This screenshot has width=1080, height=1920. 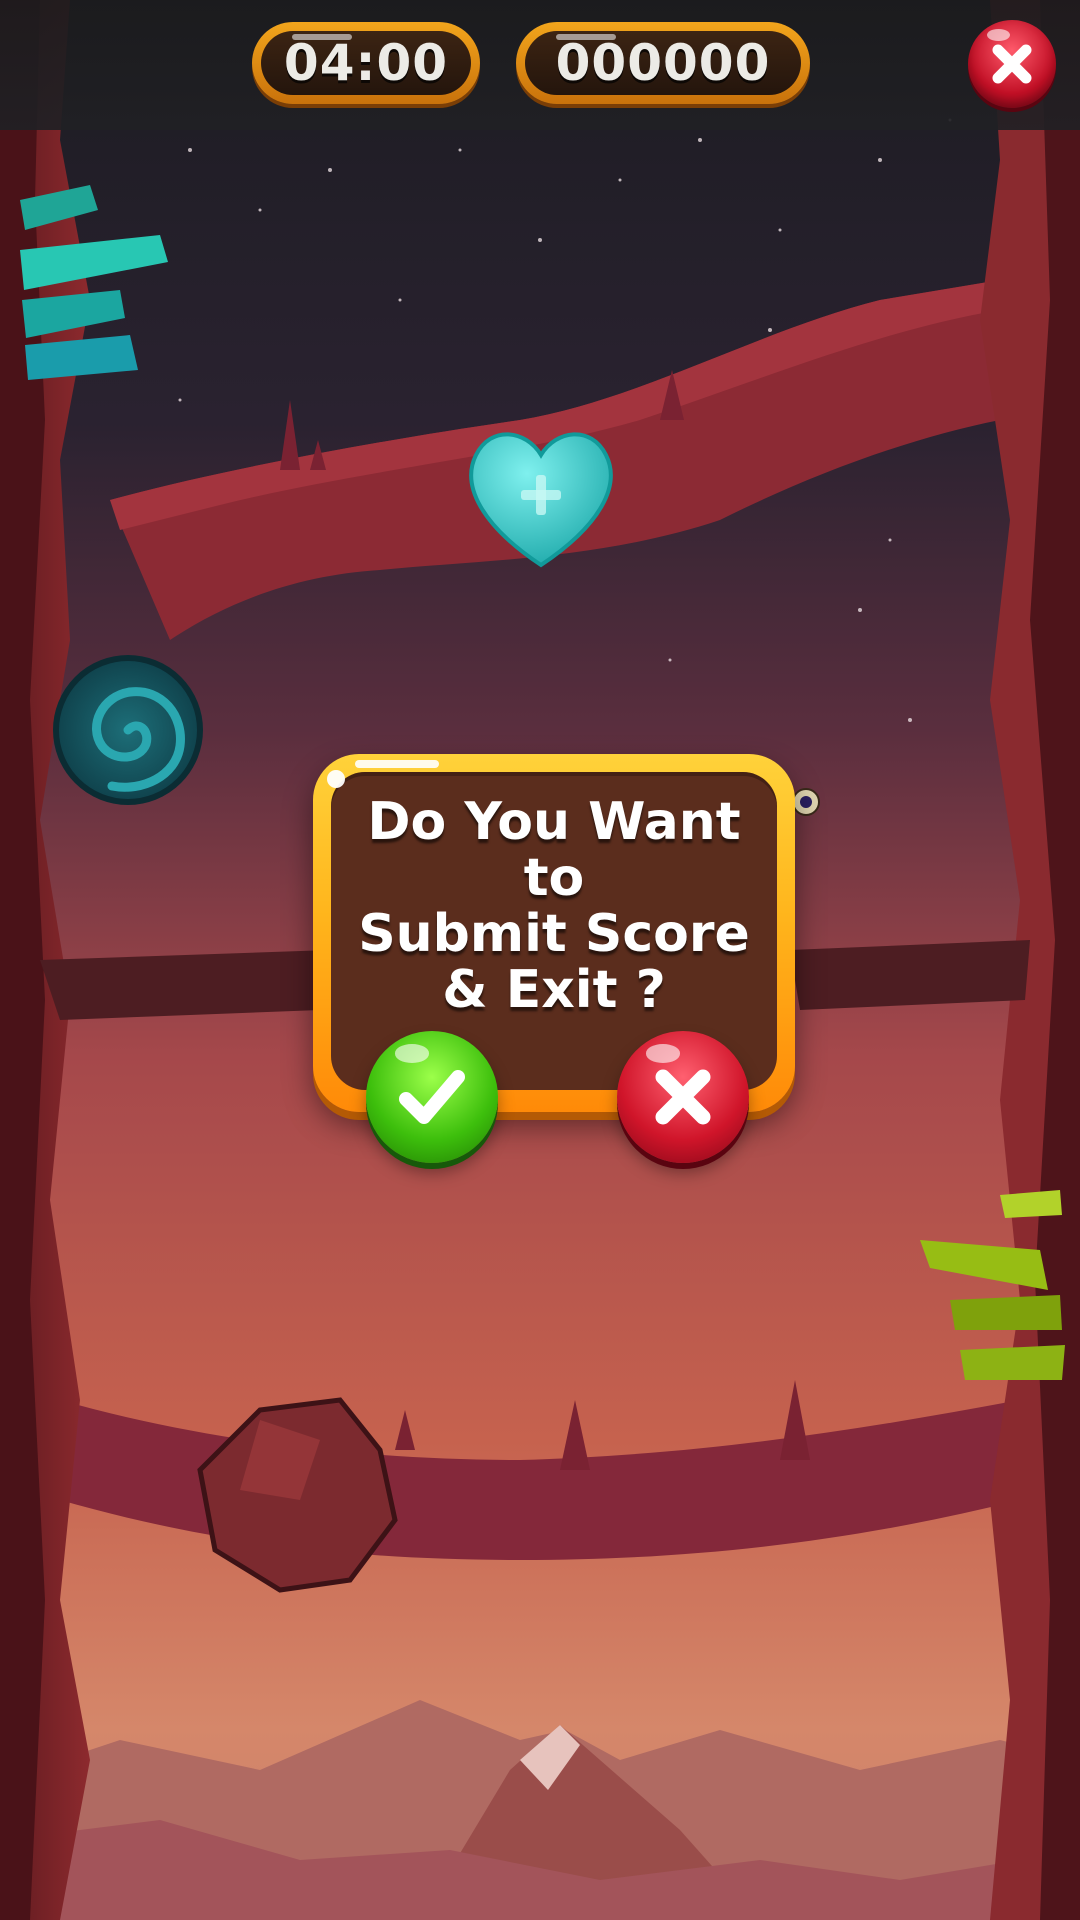 What do you see at coordinates (586, 37) in the screenshot?
I see `score-gloss` at bounding box center [586, 37].